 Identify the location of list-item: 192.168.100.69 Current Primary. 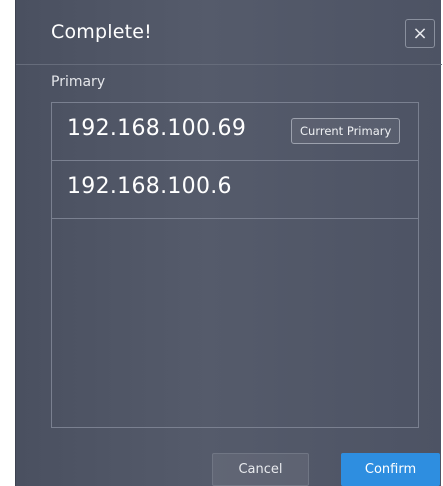
(235, 132).